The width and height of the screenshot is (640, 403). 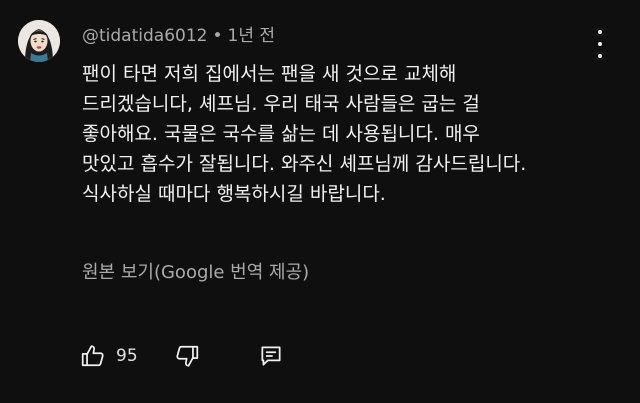 I want to click on comment-menu-button, so click(x=600, y=44).